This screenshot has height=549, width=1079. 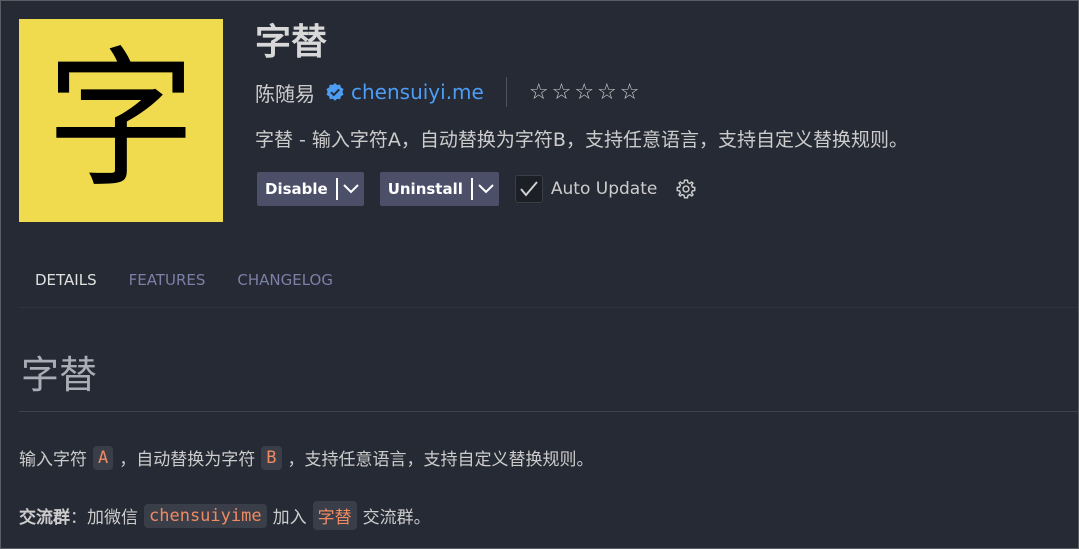 I want to click on tab-changelog: CHANGELOG, so click(x=285, y=285).